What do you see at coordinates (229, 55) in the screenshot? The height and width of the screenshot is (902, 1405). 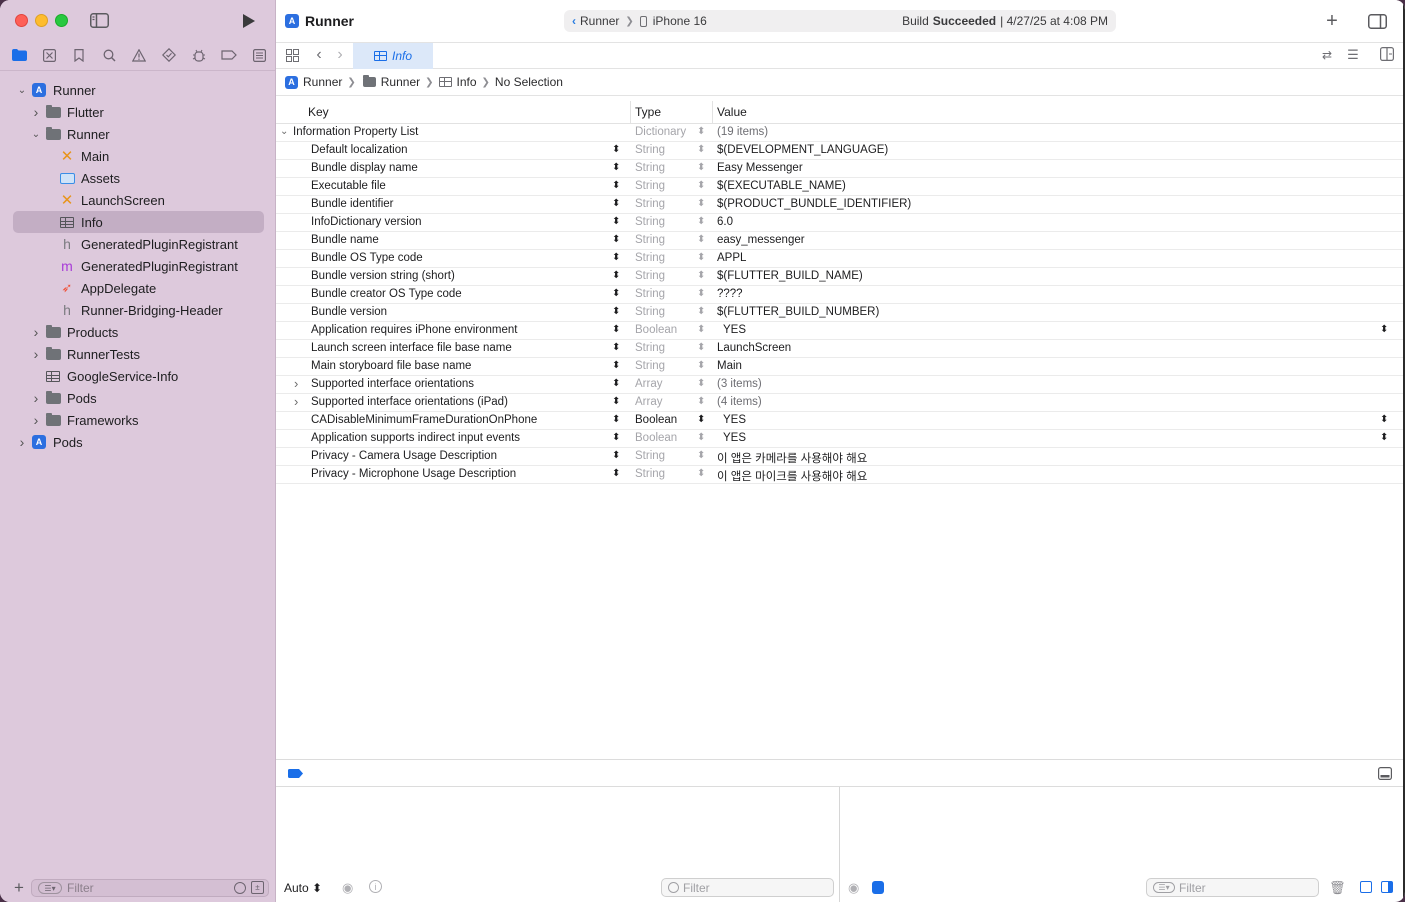 I see `breakpoint-tab-icon` at bounding box center [229, 55].